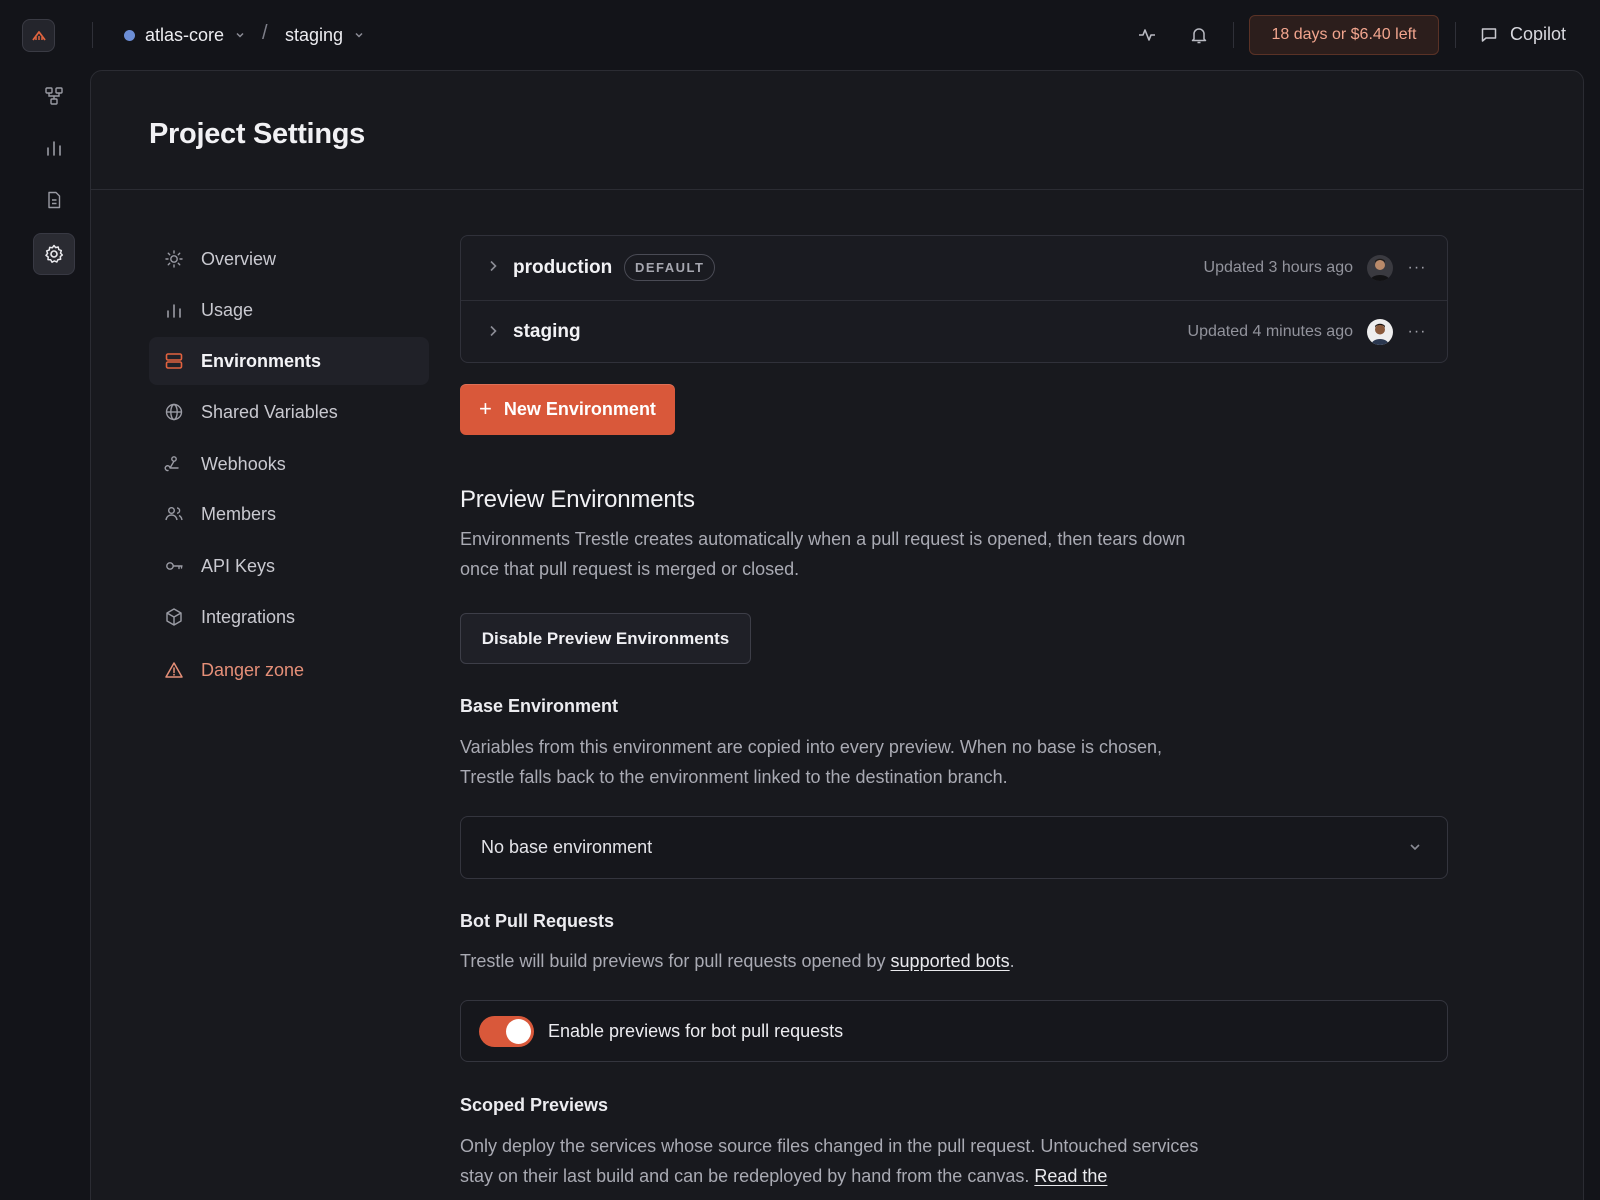 The image size is (1600, 1200). What do you see at coordinates (539, 706) in the screenshot?
I see `base-environment-title: Base Environment` at bounding box center [539, 706].